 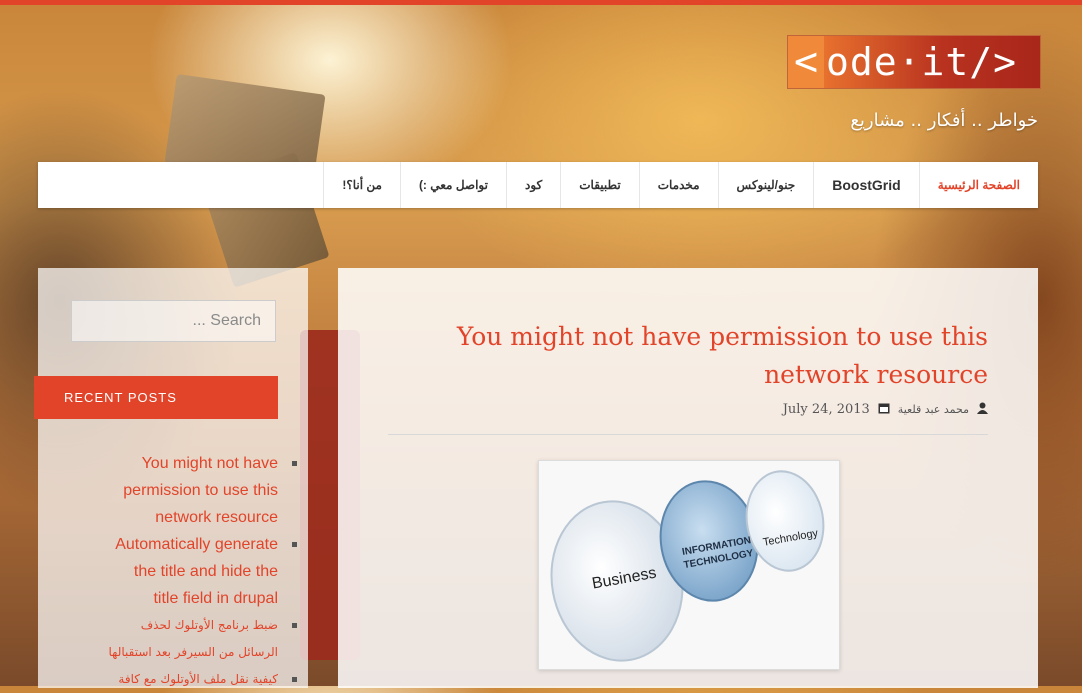 I want to click on post-date: July 24, 2013, so click(x=826, y=409).